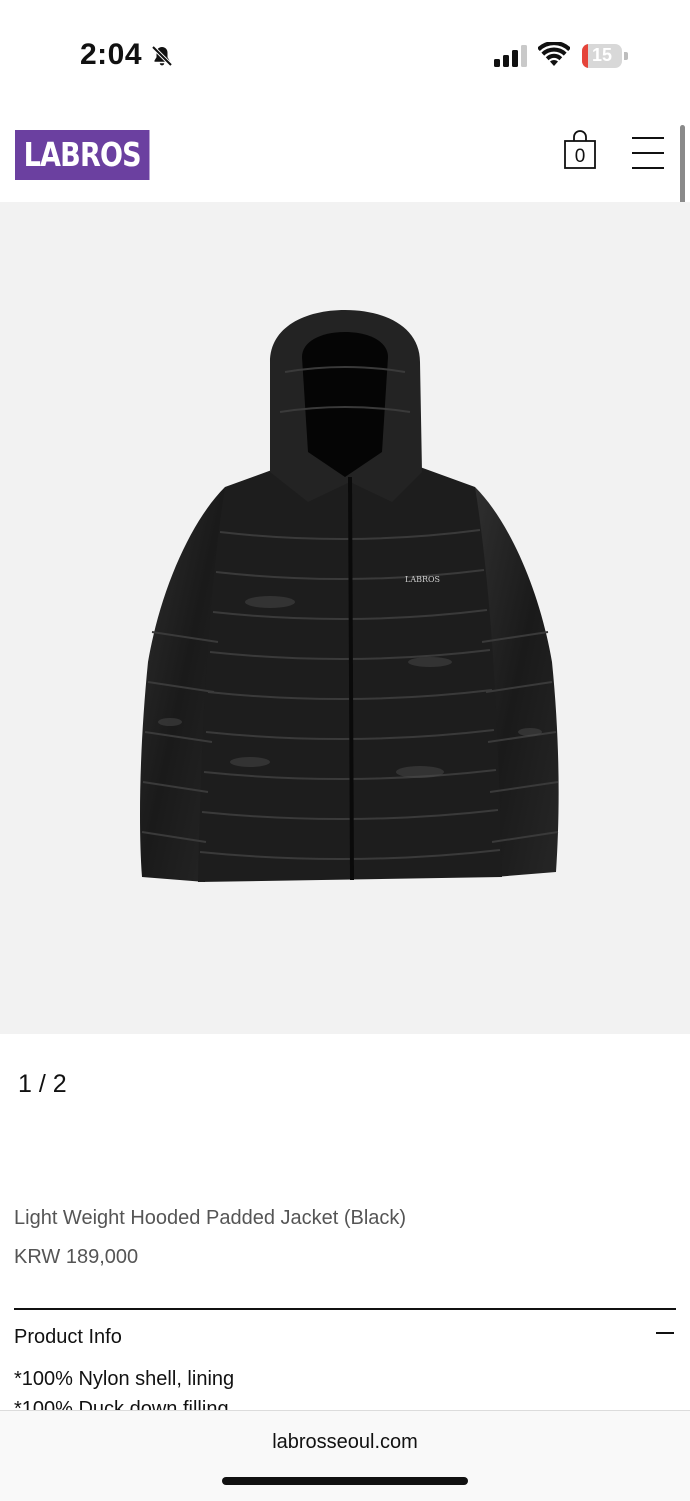 The width and height of the screenshot is (690, 1501). I want to click on status-time: 2:04, so click(111, 54).